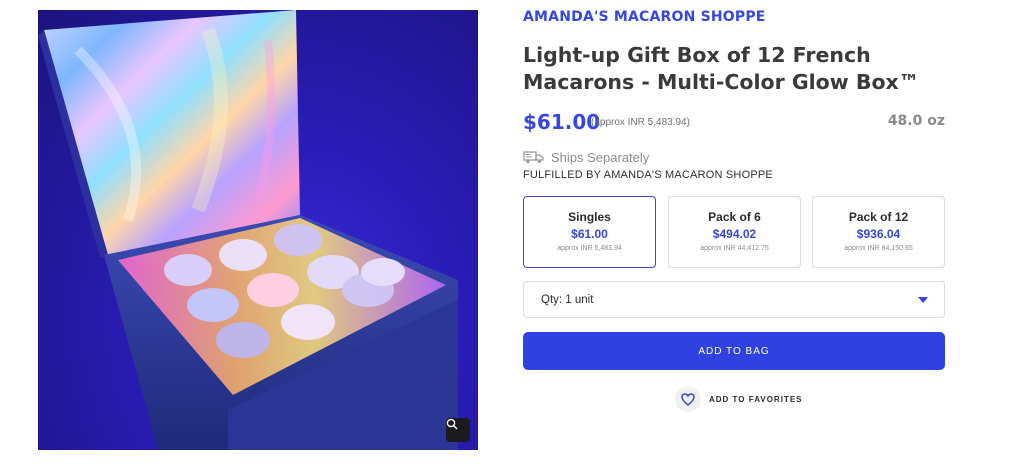 The image size is (1024, 467). What do you see at coordinates (734, 217) in the screenshot?
I see `option-name: Pack of 6` at bounding box center [734, 217].